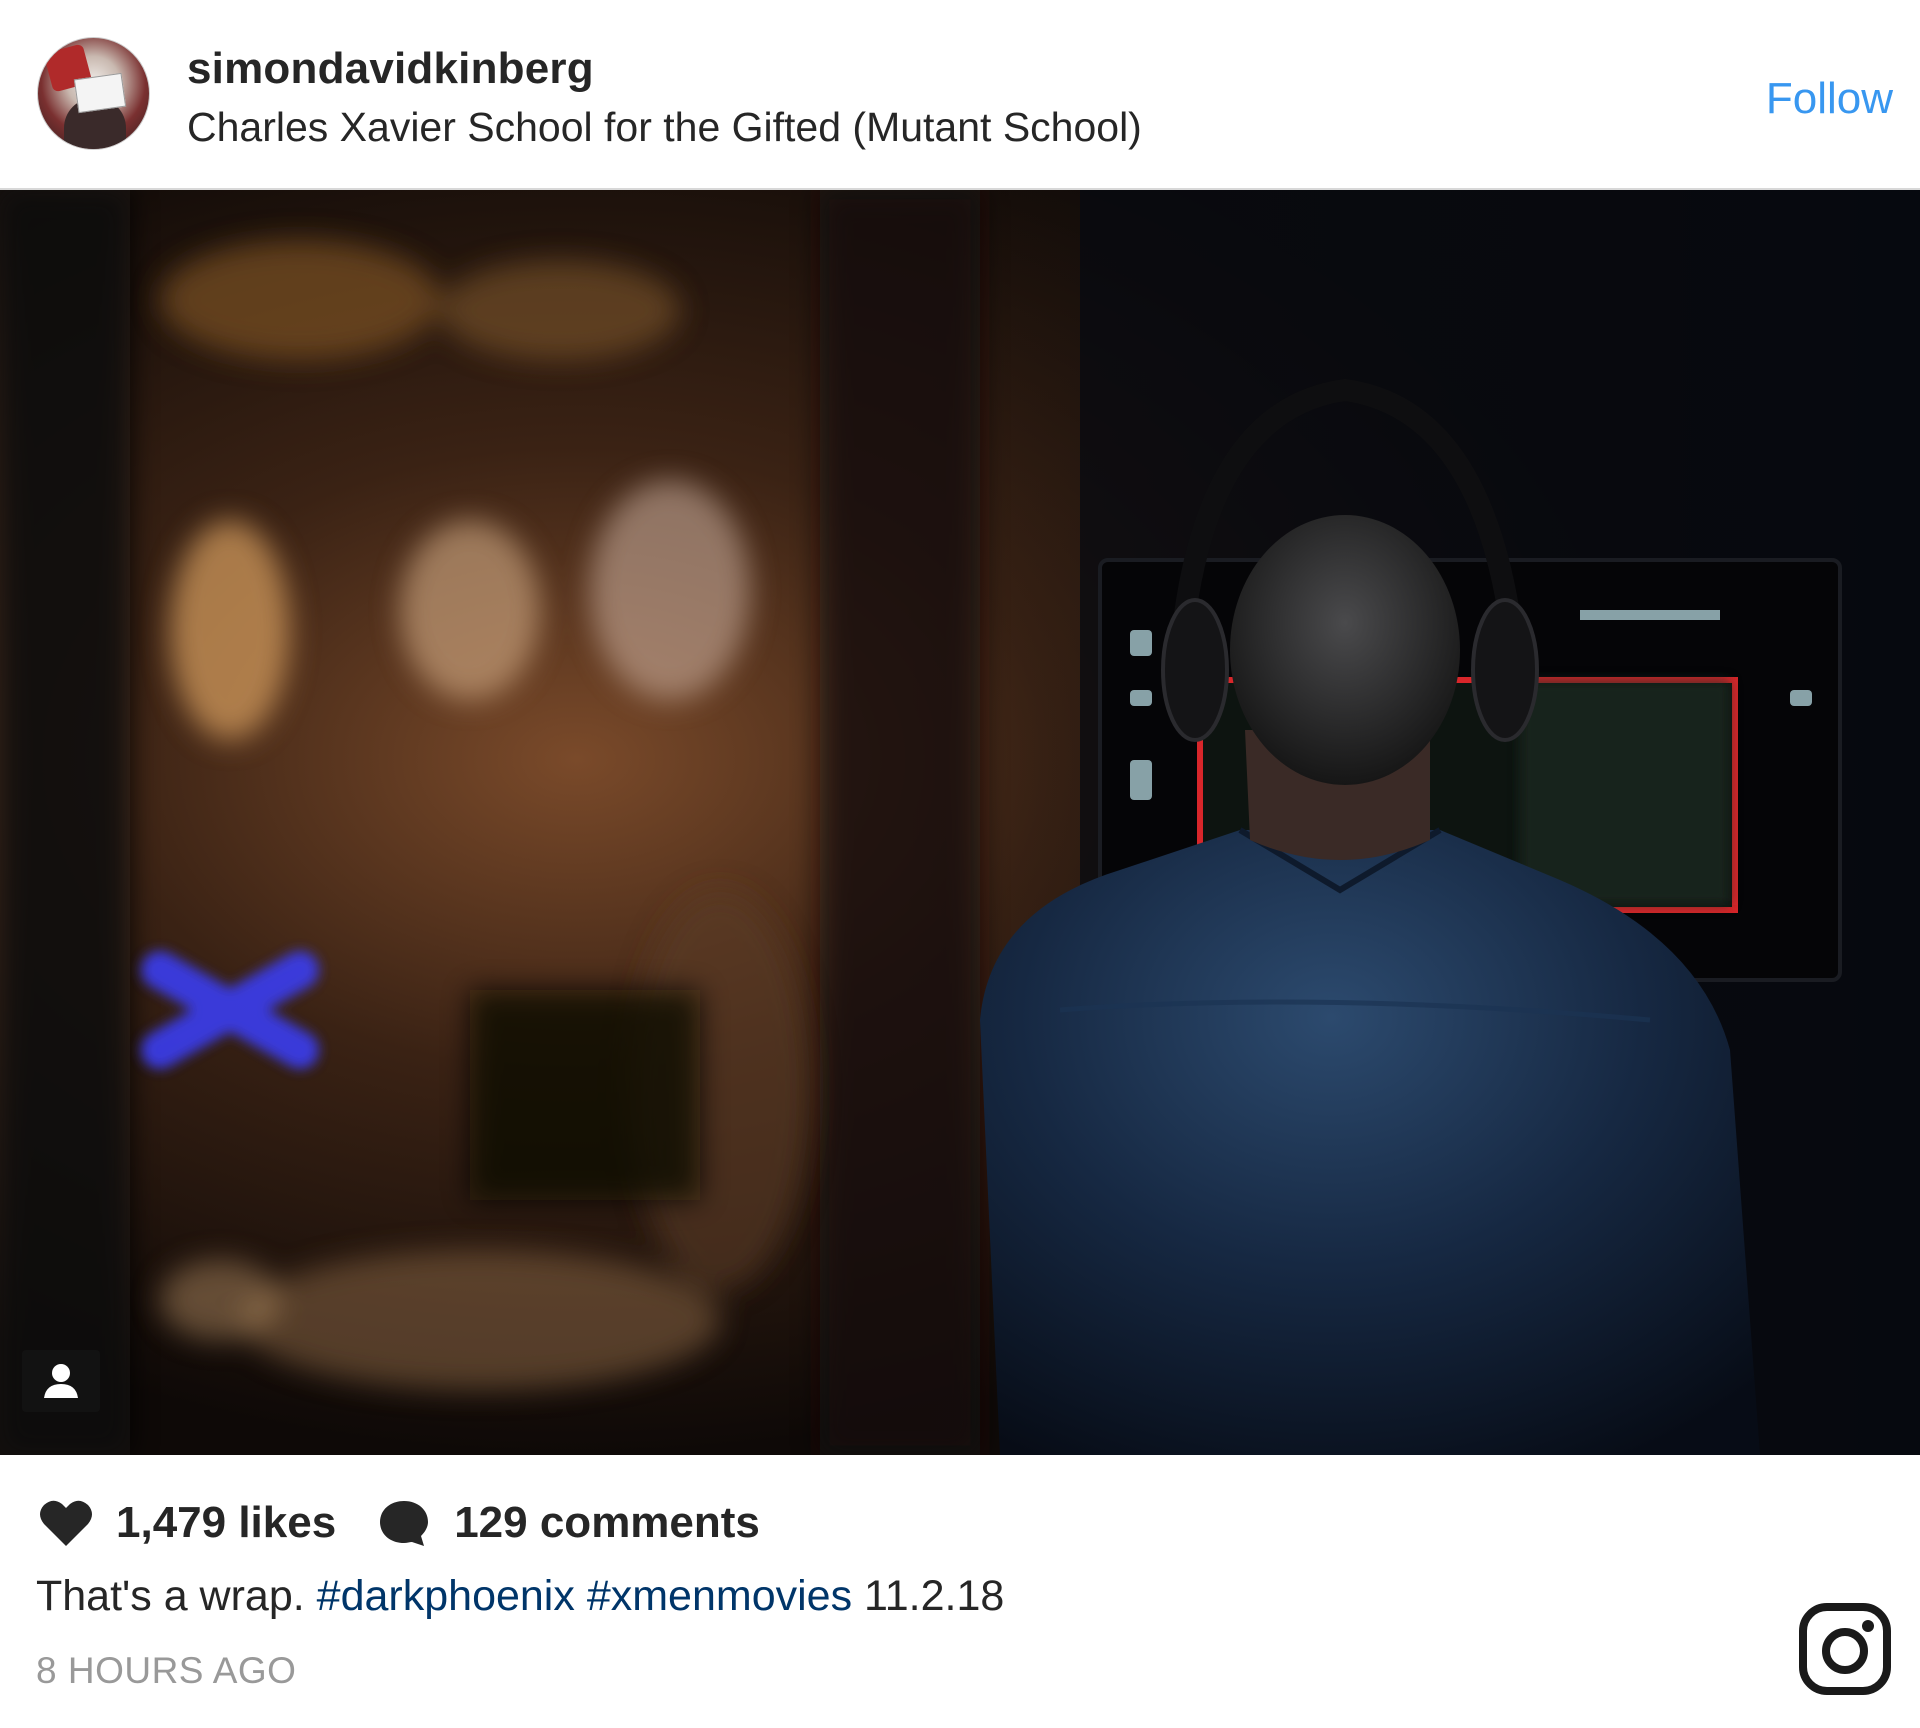  I want to click on instagram-logo-icon, so click(1845, 1649).